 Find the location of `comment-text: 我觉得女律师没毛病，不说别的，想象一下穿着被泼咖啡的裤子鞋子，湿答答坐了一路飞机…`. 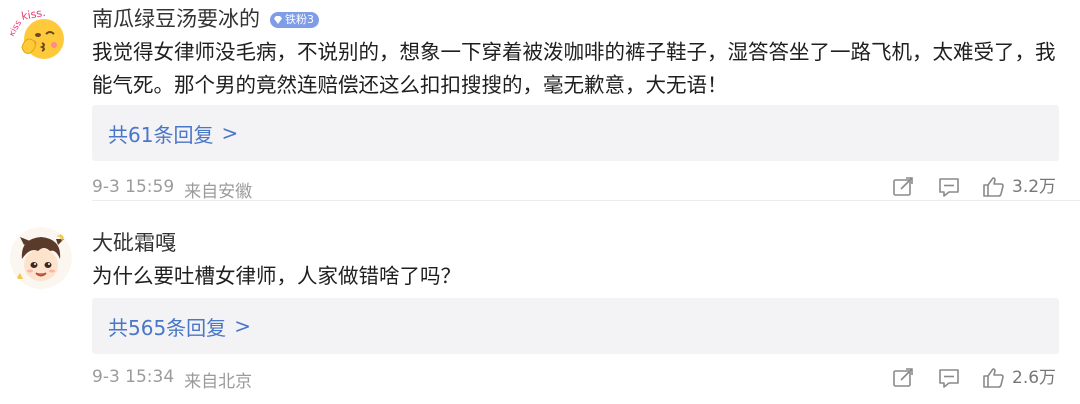

comment-text: 我觉得女律师没毛病，不说别的，想象一下穿着被泼咖啡的裤子鞋子，湿答答坐了一路飞机… is located at coordinates (574, 68).